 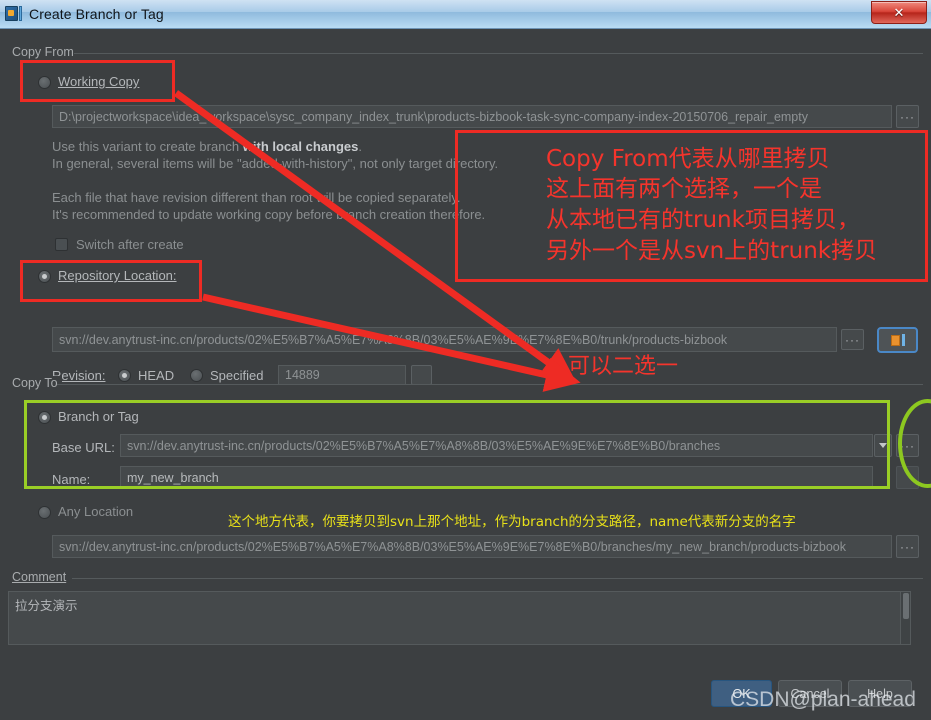 What do you see at coordinates (712, 251) in the screenshot?
I see `annotation-copy-from-line-4: 另外一个是从svn上的trunk拷贝` at bounding box center [712, 251].